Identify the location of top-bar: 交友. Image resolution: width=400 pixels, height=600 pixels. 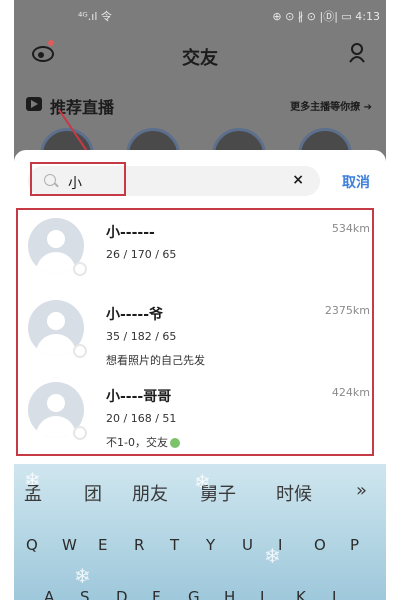
(200, 56).